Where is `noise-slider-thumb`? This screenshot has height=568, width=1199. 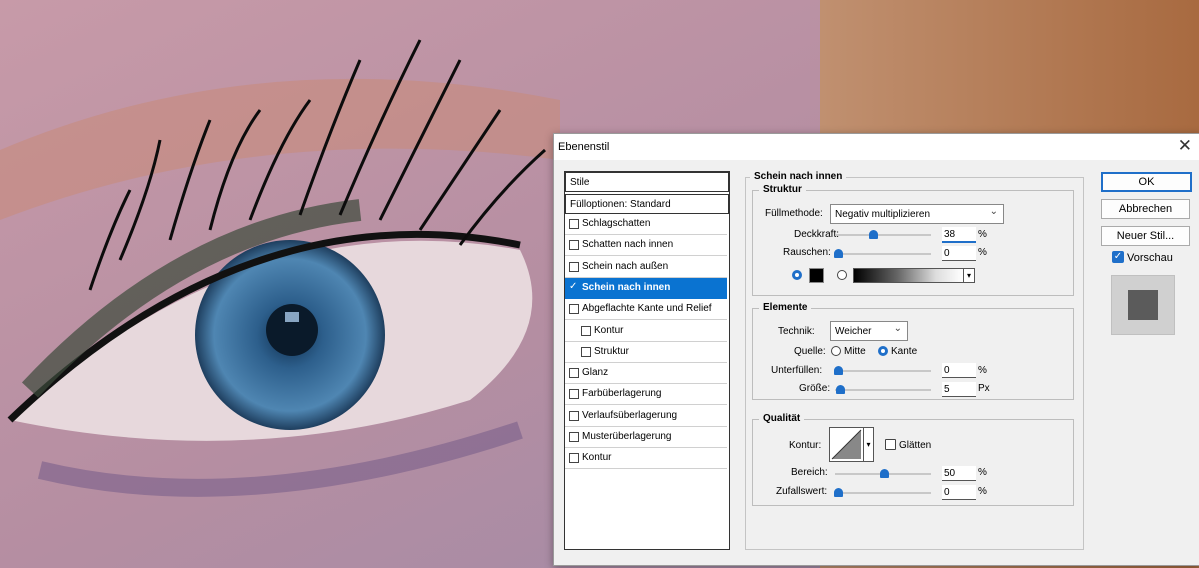 noise-slider-thumb is located at coordinates (838, 253).